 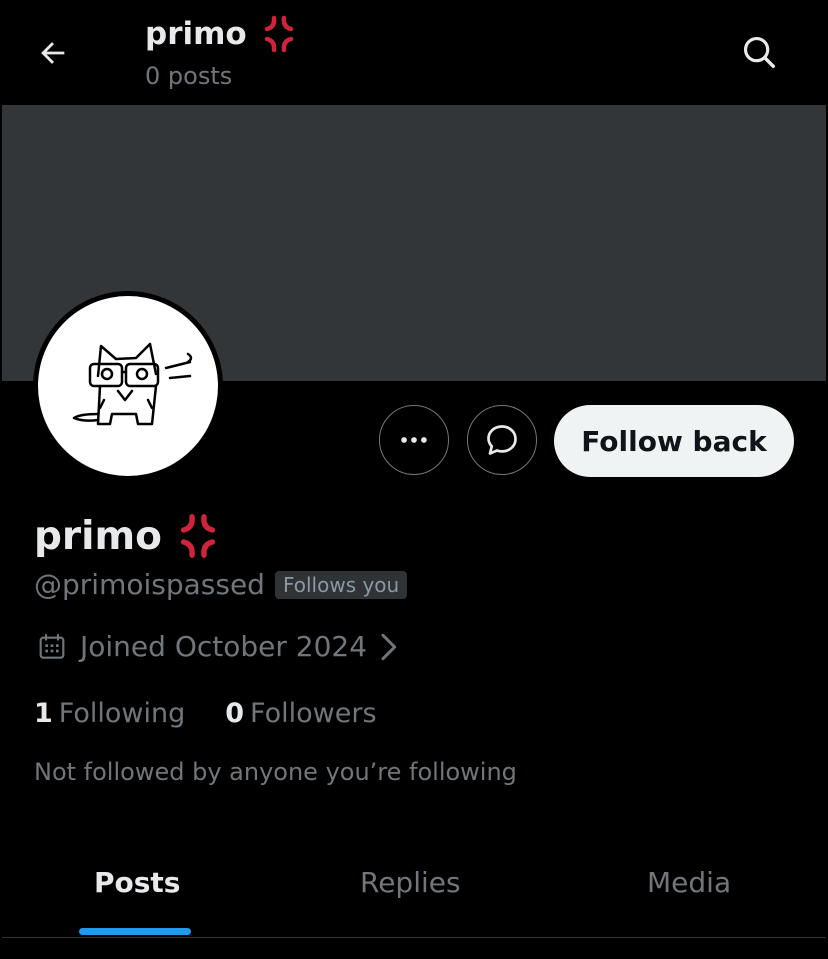 I want to click on follow-stats: 1 Following 0 Followers, so click(x=205, y=713).